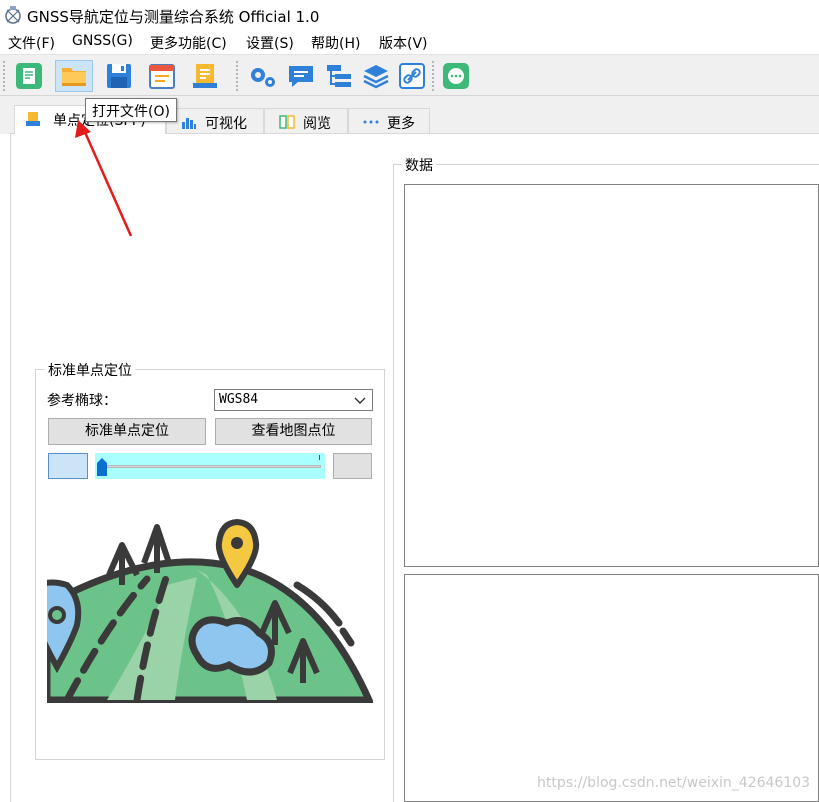 The width and height of the screenshot is (819, 802). What do you see at coordinates (239, 399) in the screenshot?
I see `ellipsoid-select-value: WGS84` at bounding box center [239, 399].